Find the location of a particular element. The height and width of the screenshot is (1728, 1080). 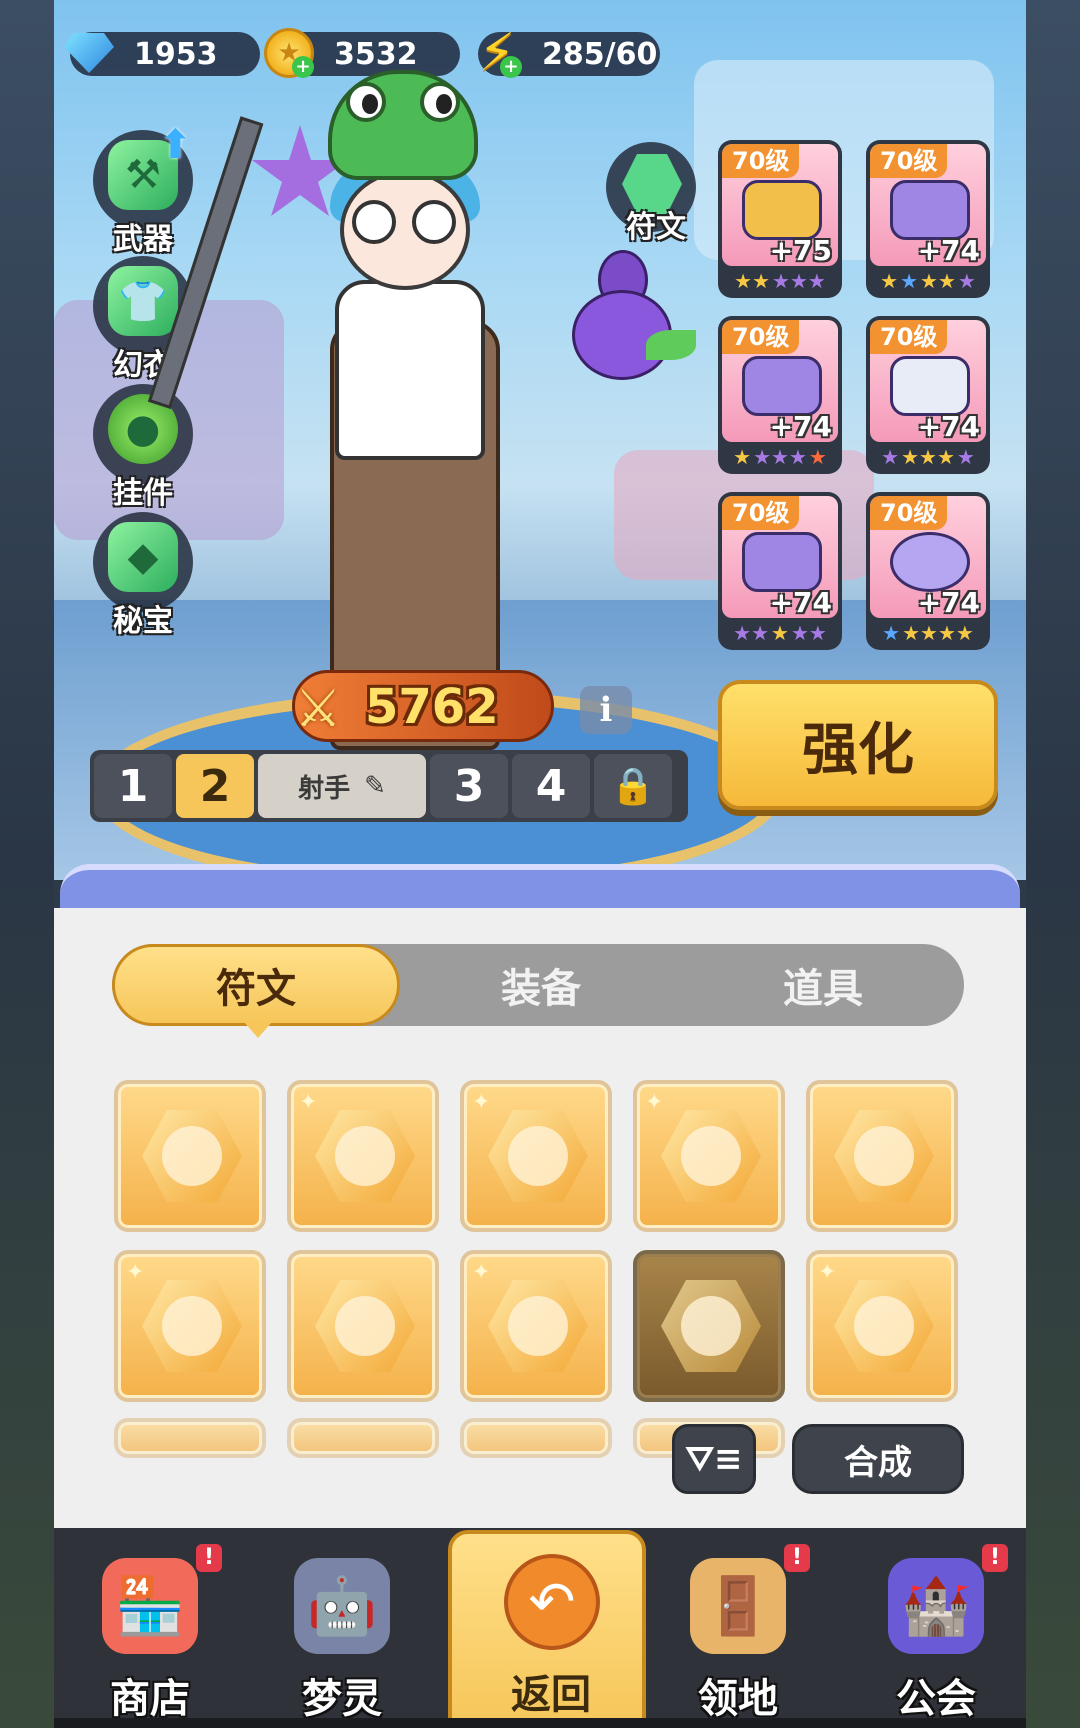

nav-guild: 🏰 ! 公会 is located at coordinates (936, 1633).